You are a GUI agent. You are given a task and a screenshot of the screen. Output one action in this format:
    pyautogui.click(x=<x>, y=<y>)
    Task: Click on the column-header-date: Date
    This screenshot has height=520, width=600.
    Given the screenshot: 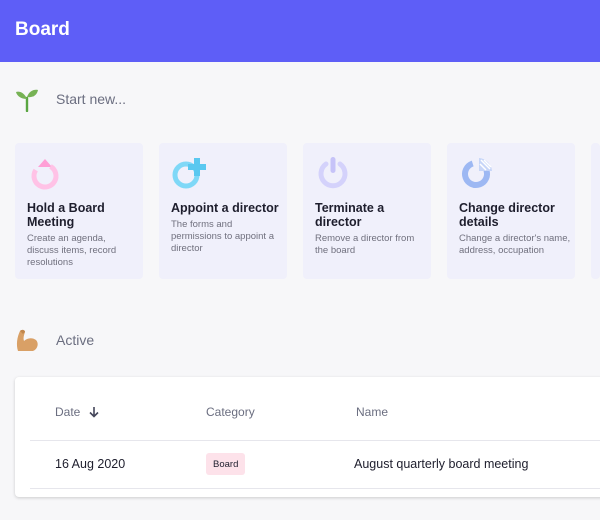 What is the action you would take?
    pyautogui.click(x=78, y=412)
    